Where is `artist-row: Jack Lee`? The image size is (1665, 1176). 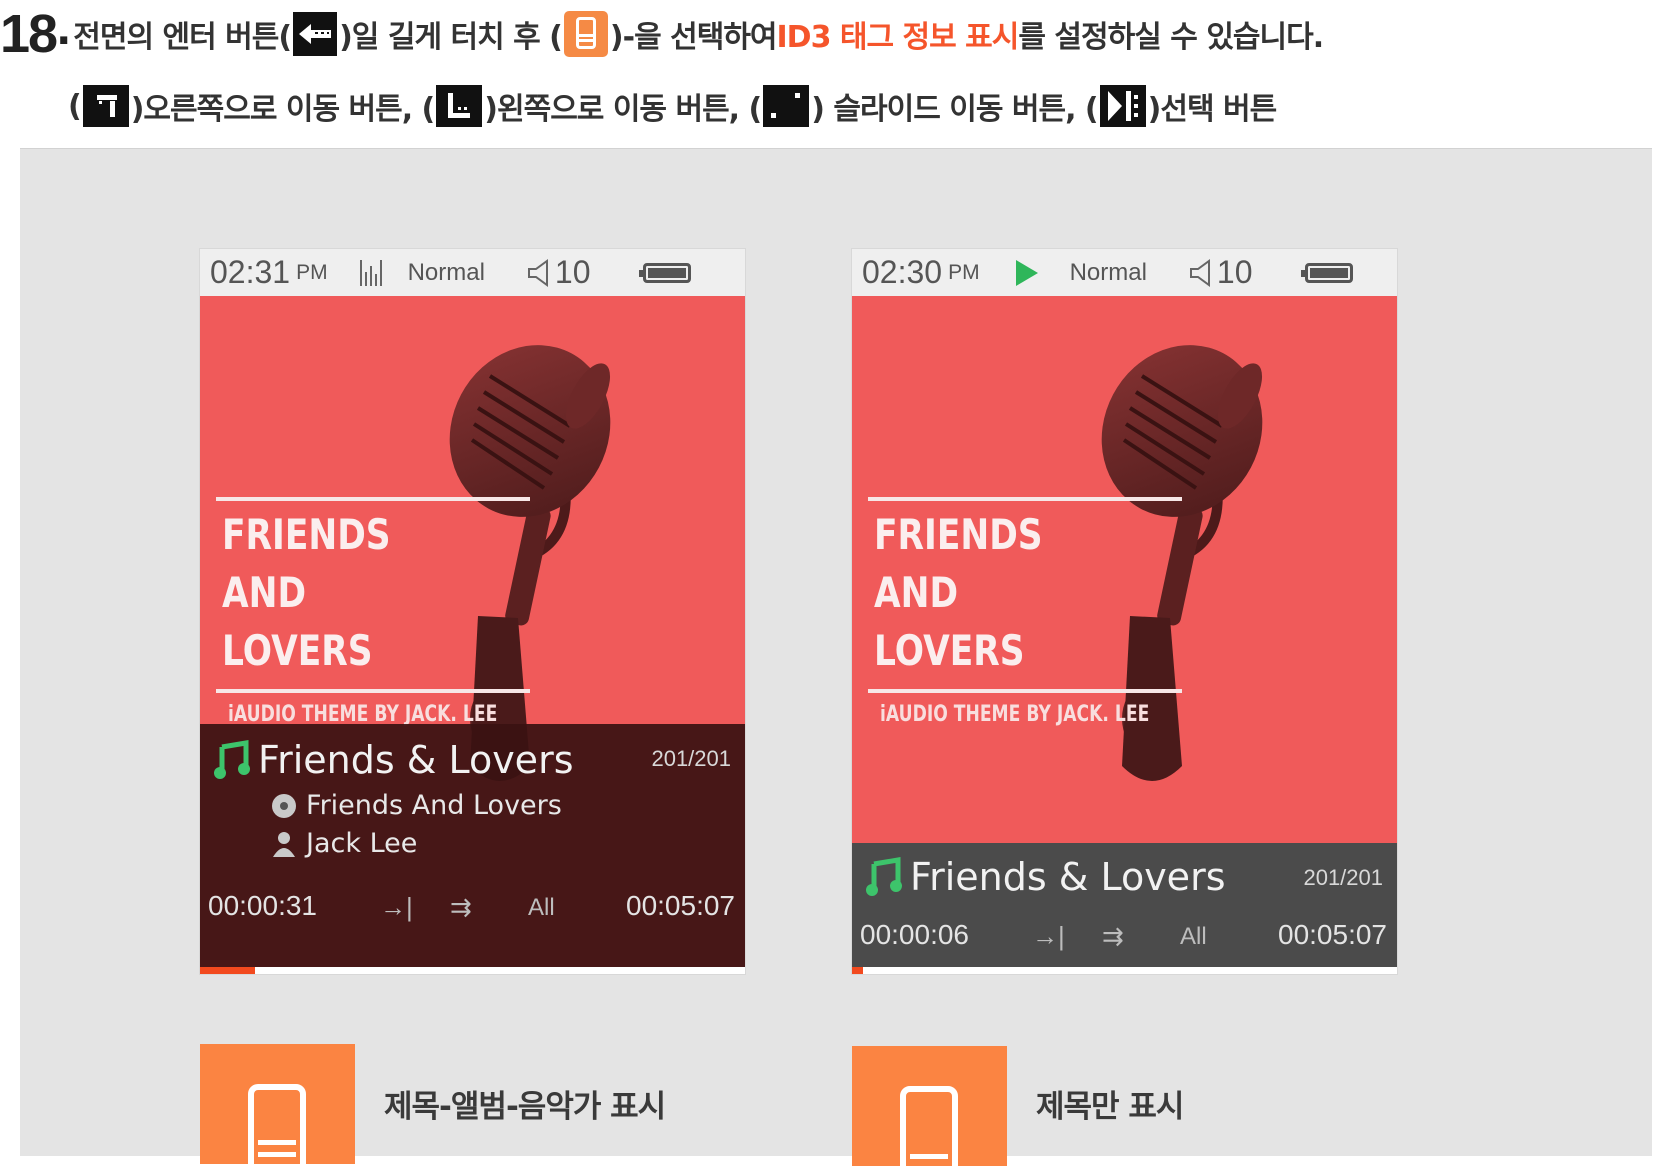
artist-row: Jack Lee is located at coordinates (344, 843).